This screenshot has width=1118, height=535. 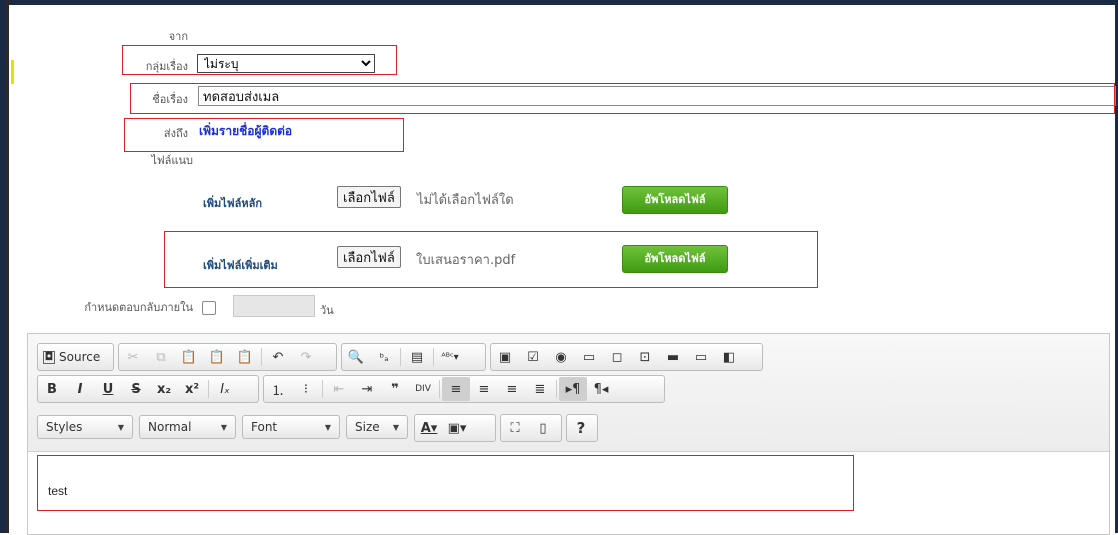 I want to click on undo-icon: ↶, so click(x=278, y=357).